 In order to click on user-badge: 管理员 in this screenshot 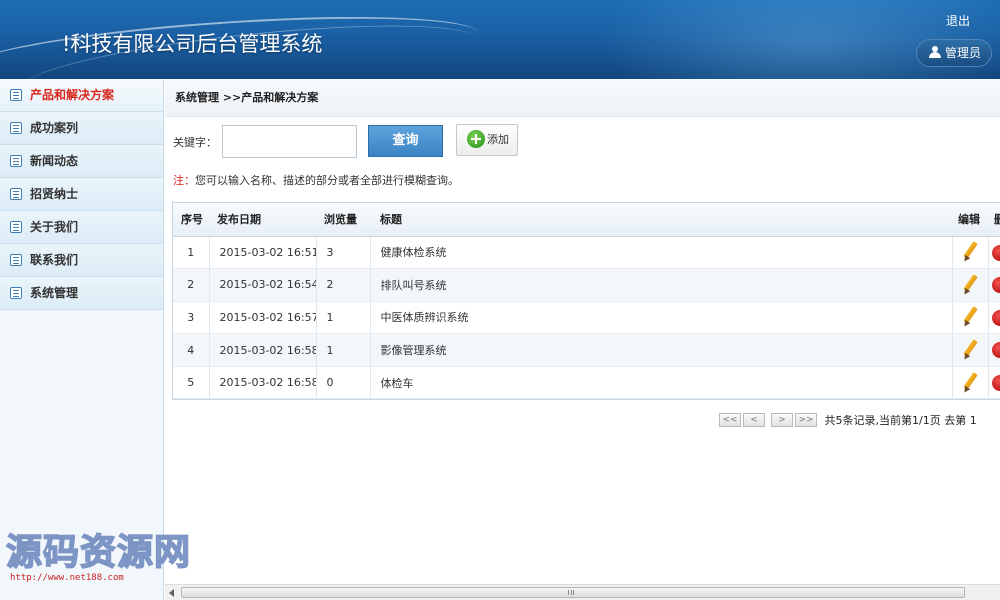, I will do `click(954, 53)`.